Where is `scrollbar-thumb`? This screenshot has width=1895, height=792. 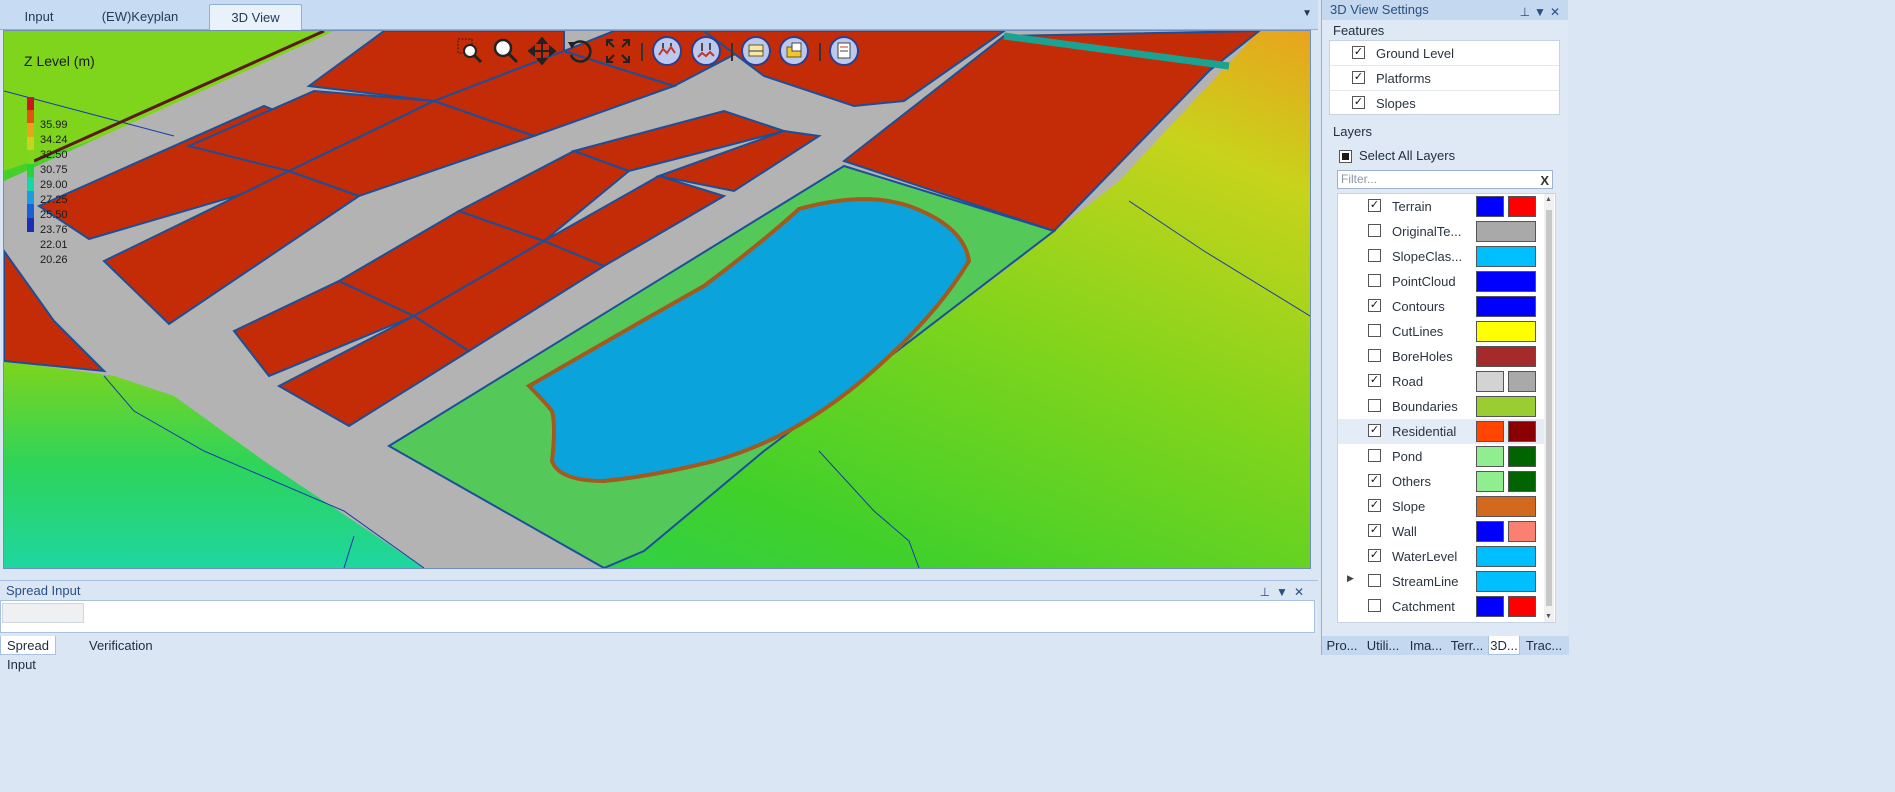 scrollbar-thumb is located at coordinates (1549, 408).